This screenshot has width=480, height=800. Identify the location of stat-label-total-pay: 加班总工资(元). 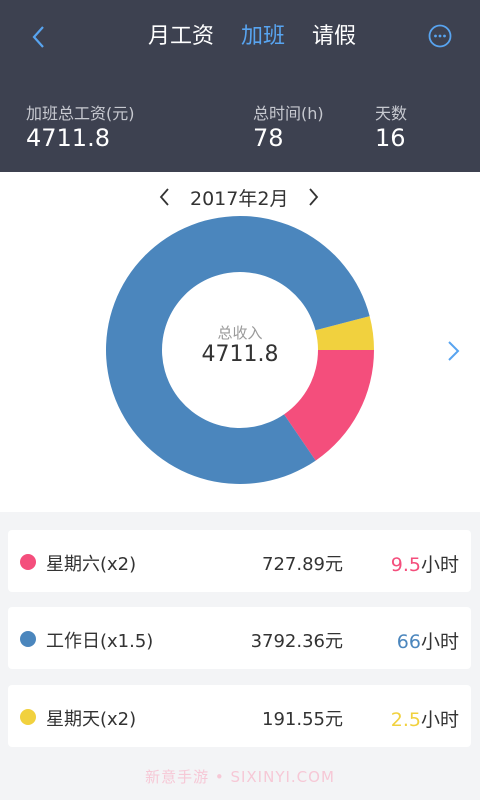
(80, 113).